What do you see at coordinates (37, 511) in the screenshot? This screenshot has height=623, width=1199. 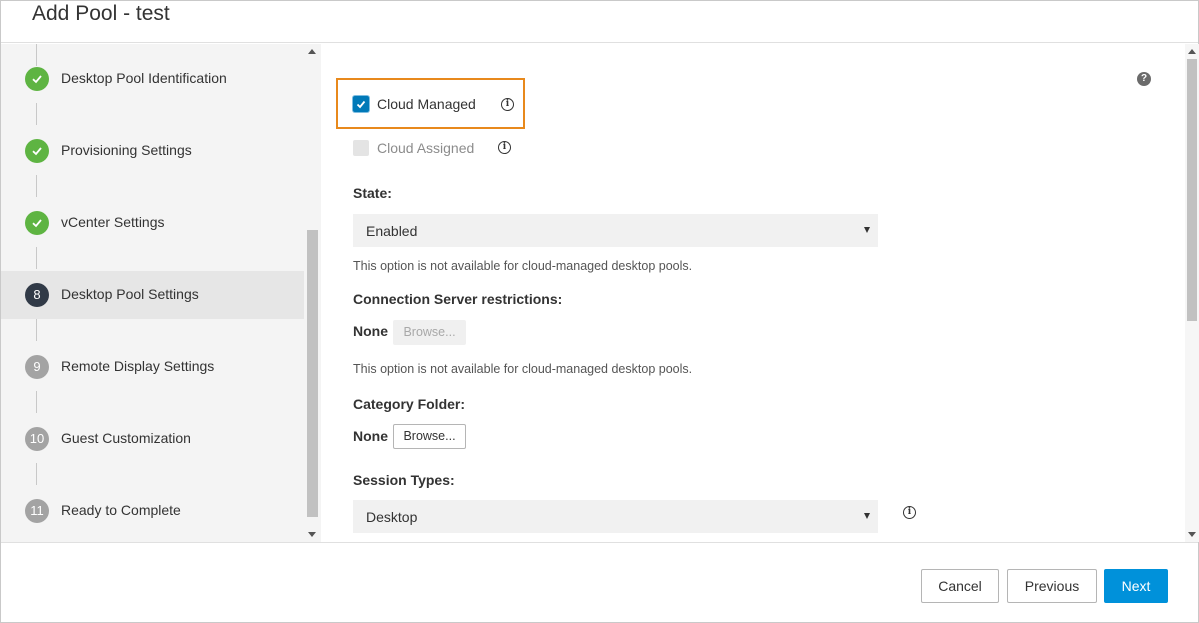 I see `step-number-badge: 11` at bounding box center [37, 511].